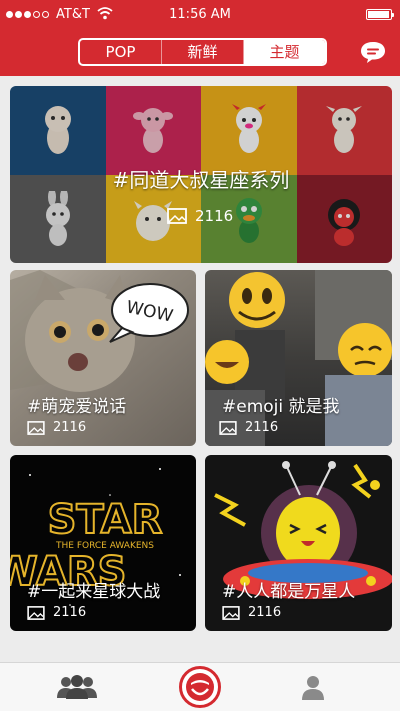  What do you see at coordinates (298, 358) in the screenshot?
I see `topic-card-emoji: #emoji 就是我 2116` at bounding box center [298, 358].